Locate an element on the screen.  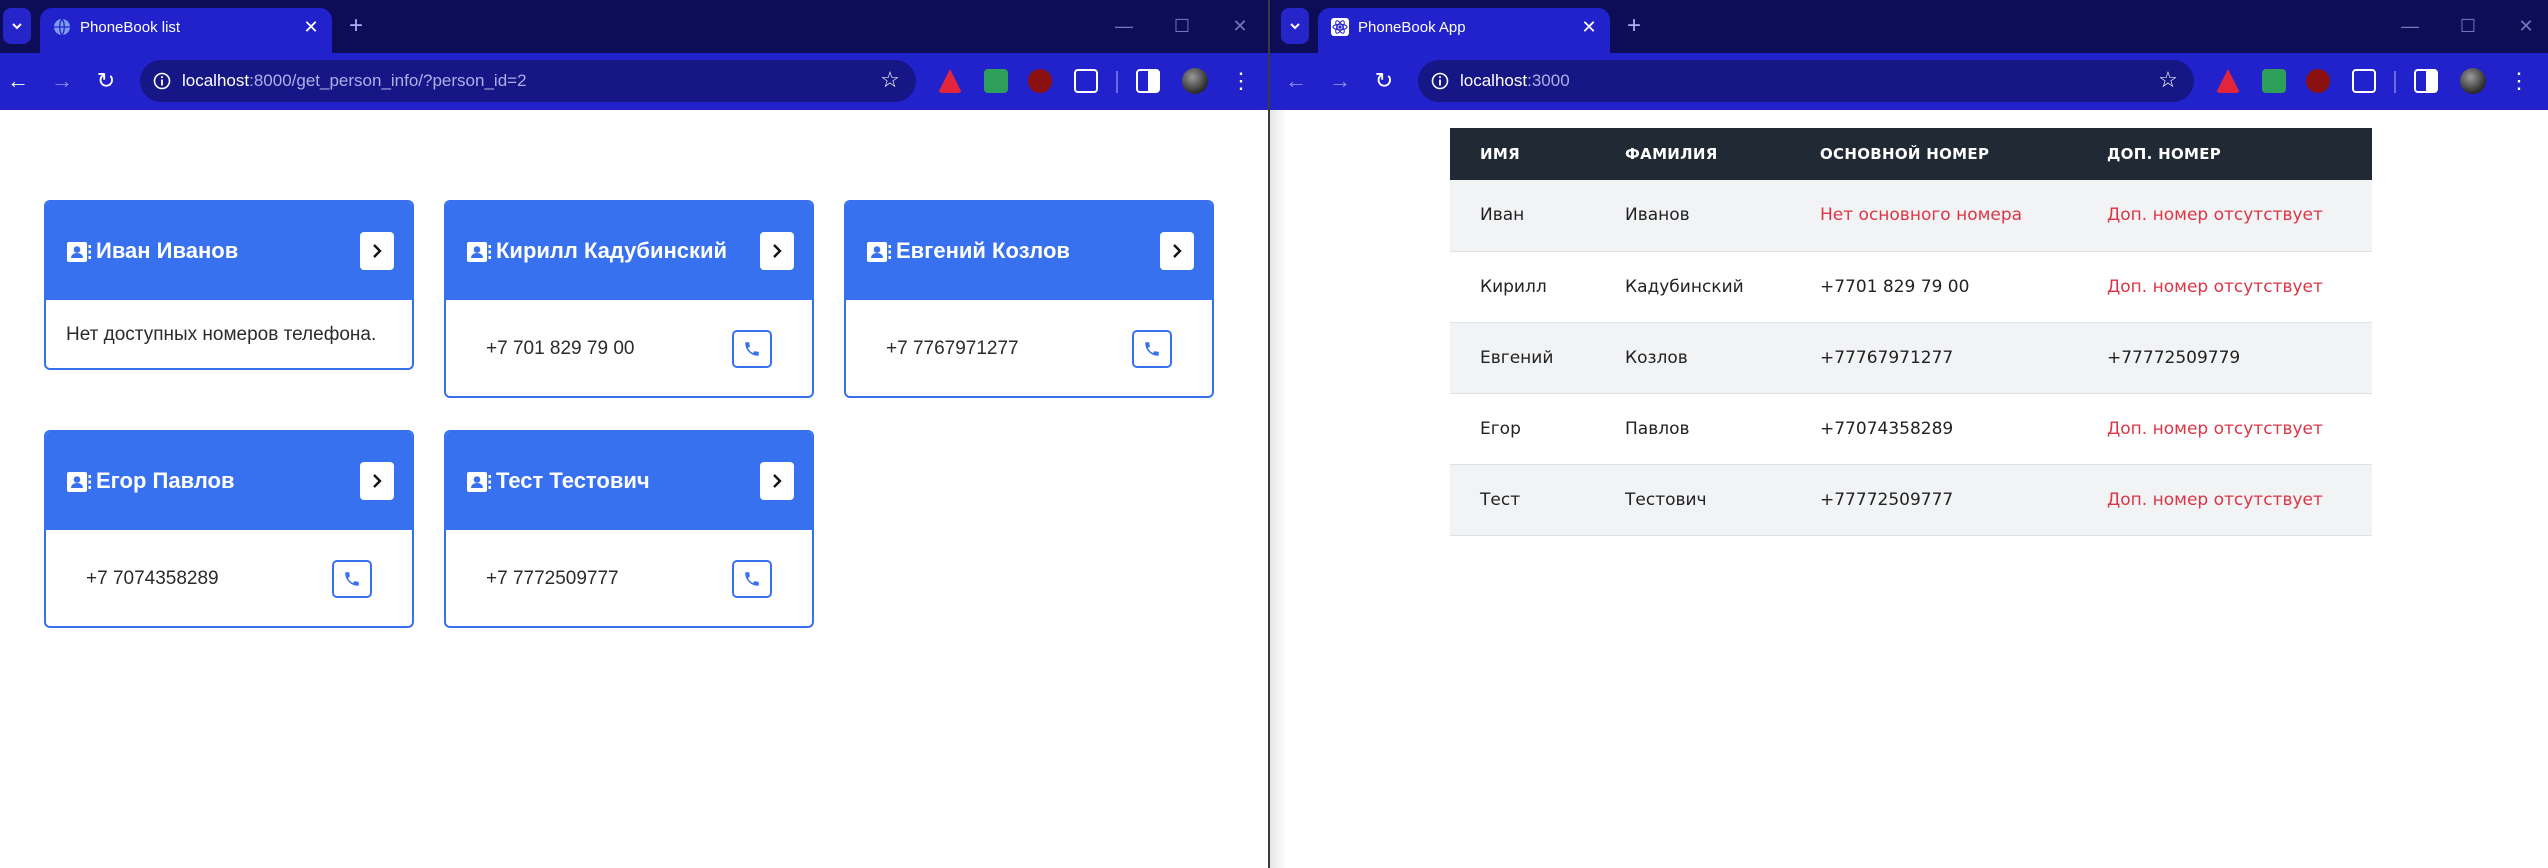
contact-name: Евгений Козлов is located at coordinates (983, 250).